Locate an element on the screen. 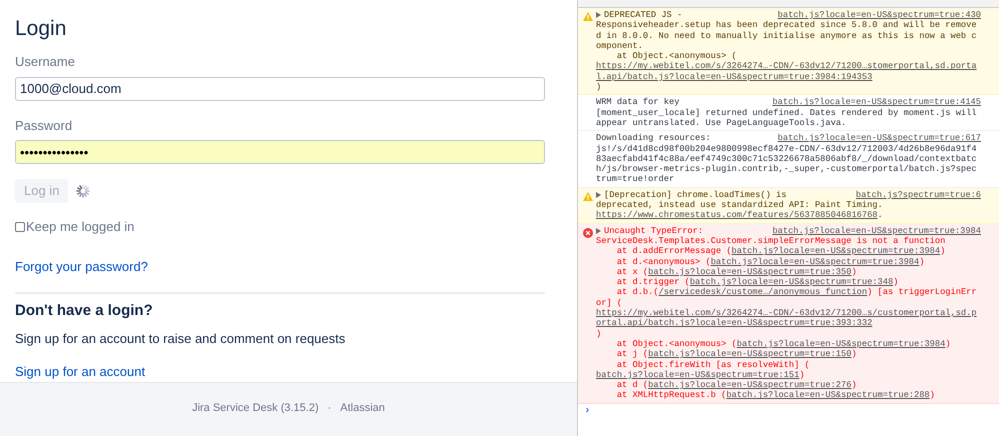 This screenshot has height=436, width=999. source-link: batch.js?locale=en-US&spectrum=true:276 is located at coordinates (750, 385).